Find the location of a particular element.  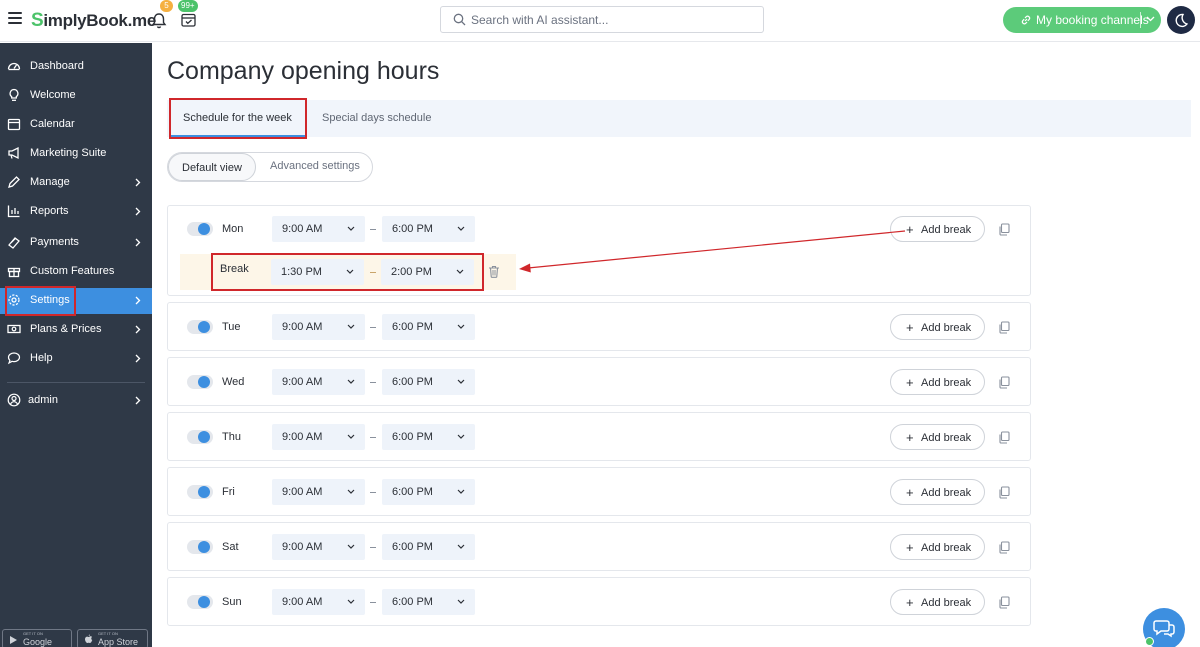

sidebar-item-label: Welcome is located at coordinates (53, 95).